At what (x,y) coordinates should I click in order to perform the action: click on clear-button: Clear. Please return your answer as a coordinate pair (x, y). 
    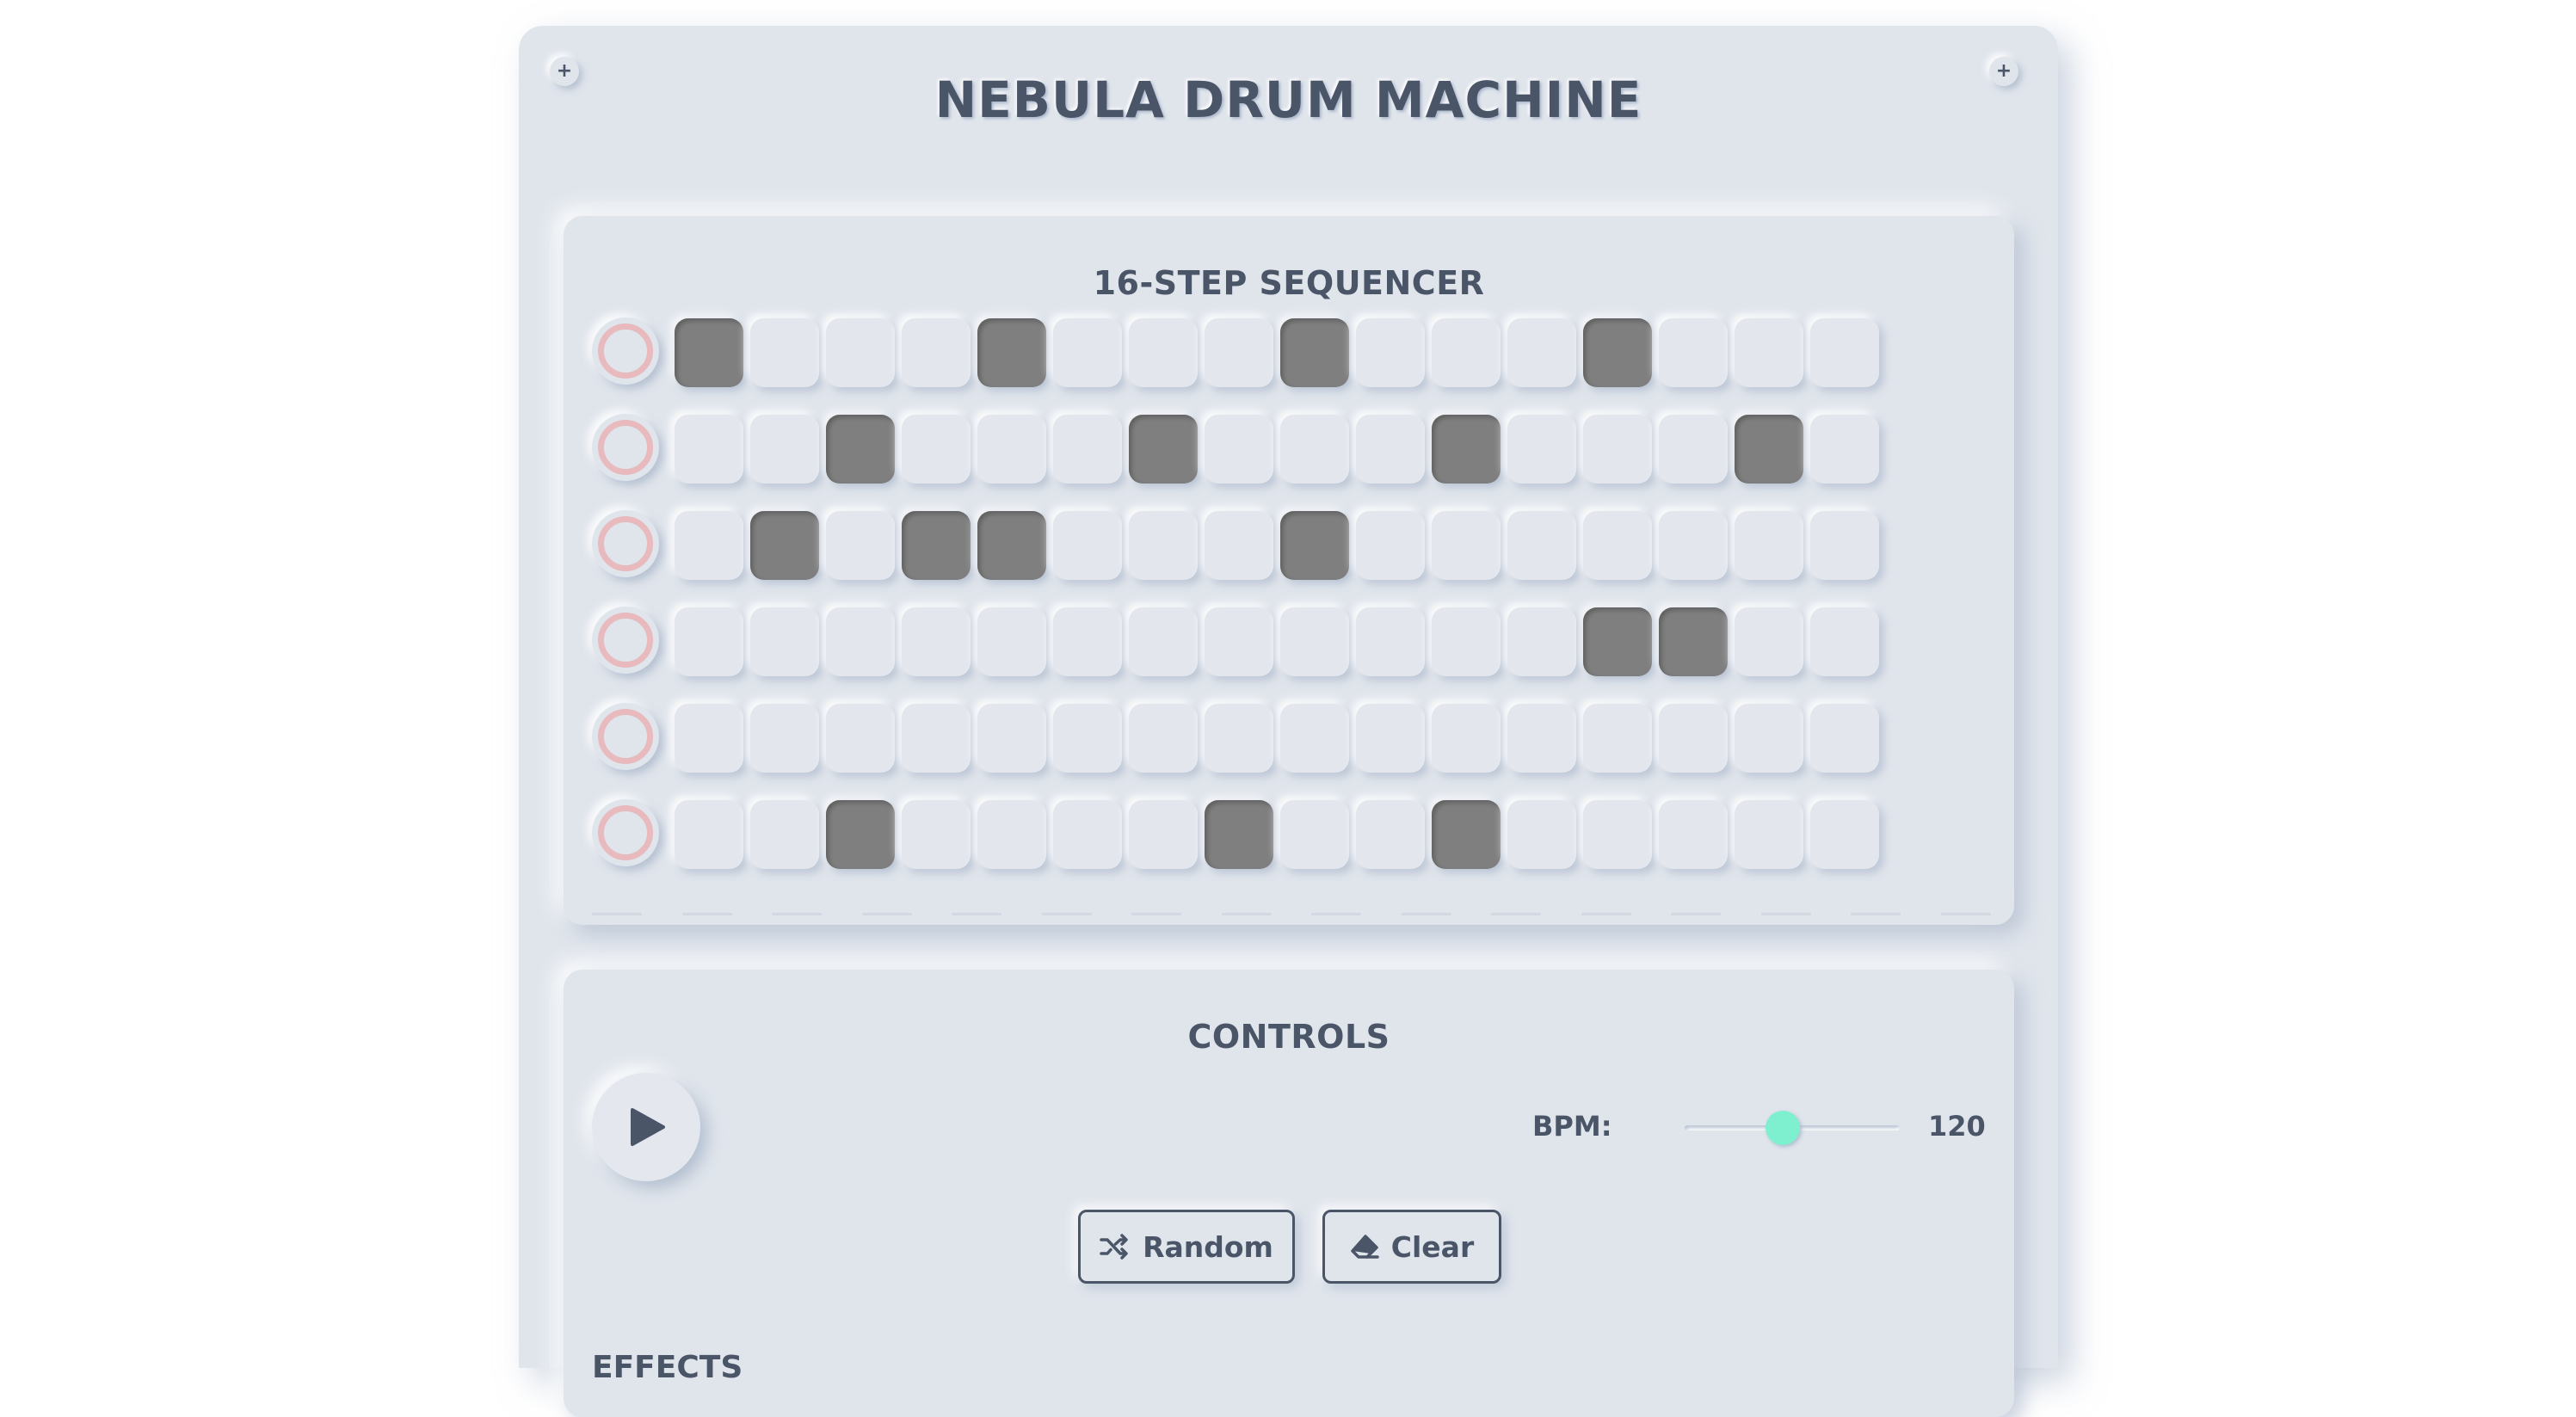
    Looking at the image, I should click on (1412, 1247).